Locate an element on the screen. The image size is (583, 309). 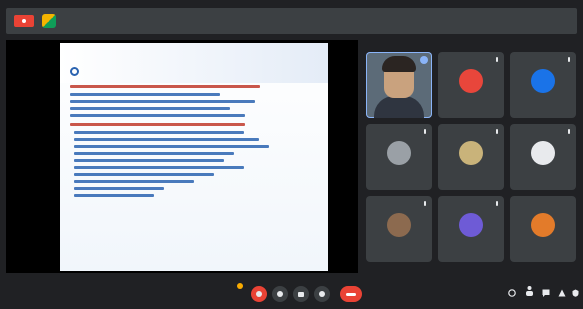
host-controls-icon is located at coordinates (575, 293).